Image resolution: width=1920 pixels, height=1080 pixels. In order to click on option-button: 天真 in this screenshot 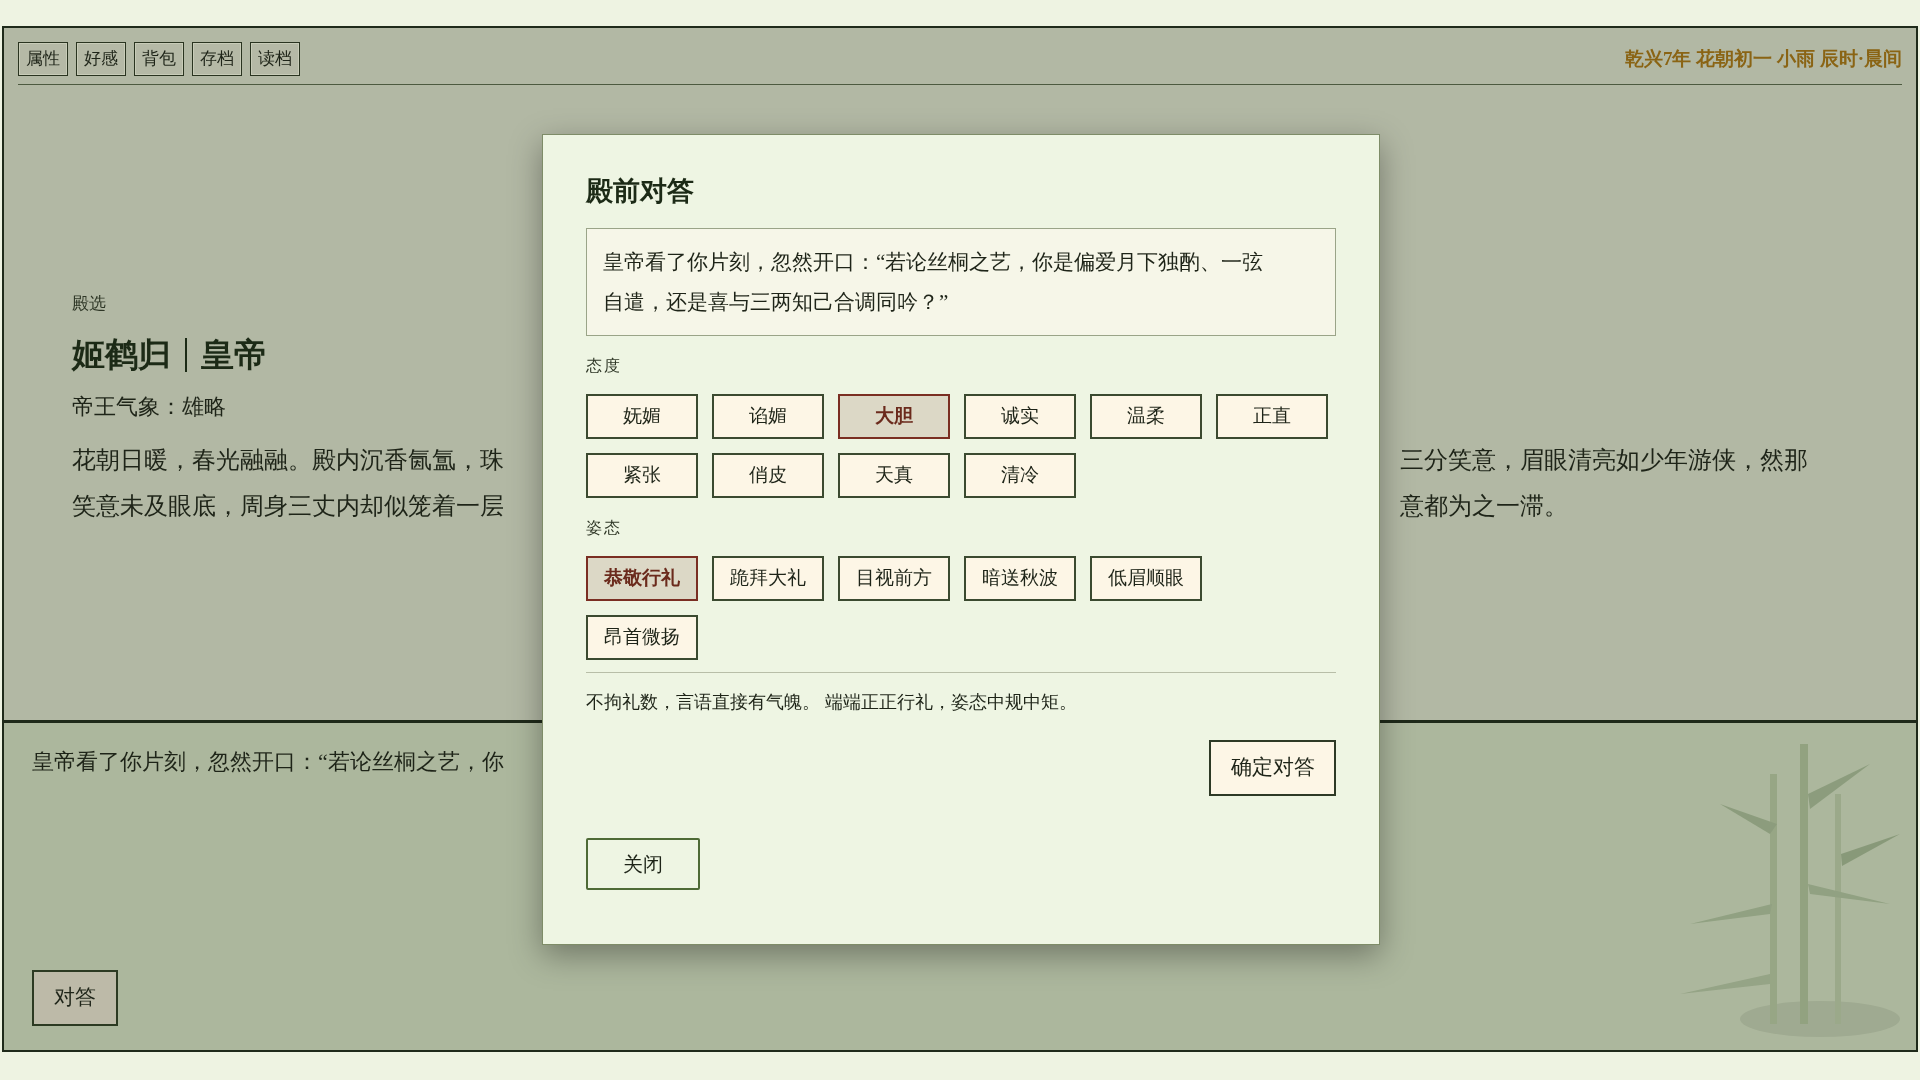, I will do `click(894, 475)`.